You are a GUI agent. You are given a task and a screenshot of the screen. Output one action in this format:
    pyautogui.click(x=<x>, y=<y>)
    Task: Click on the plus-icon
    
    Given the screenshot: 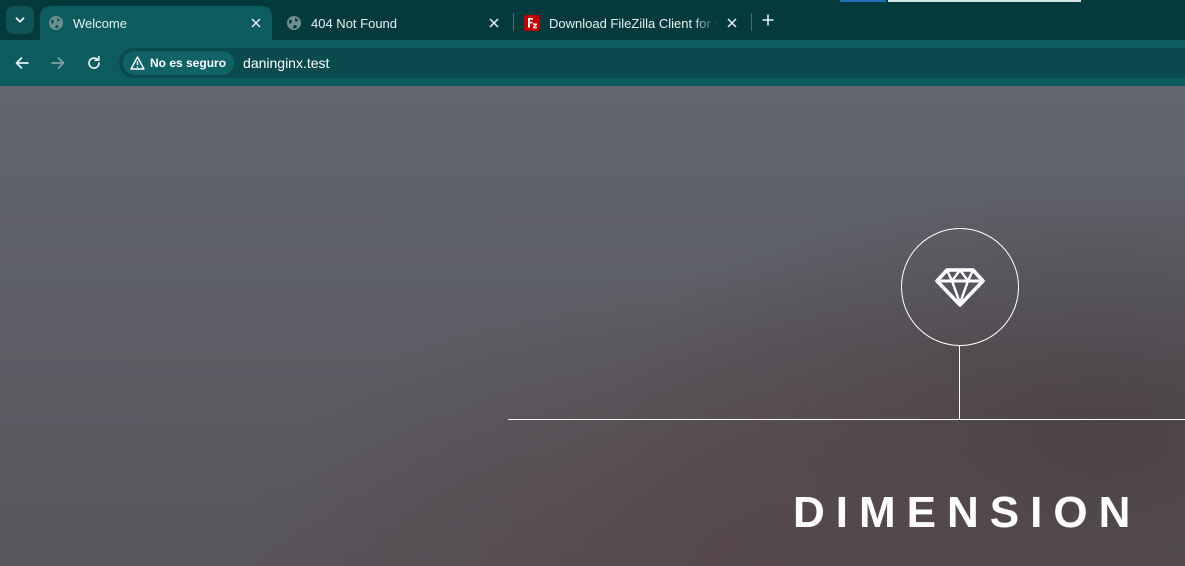 What is the action you would take?
    pyautogui.click(x=768, y=20)
    